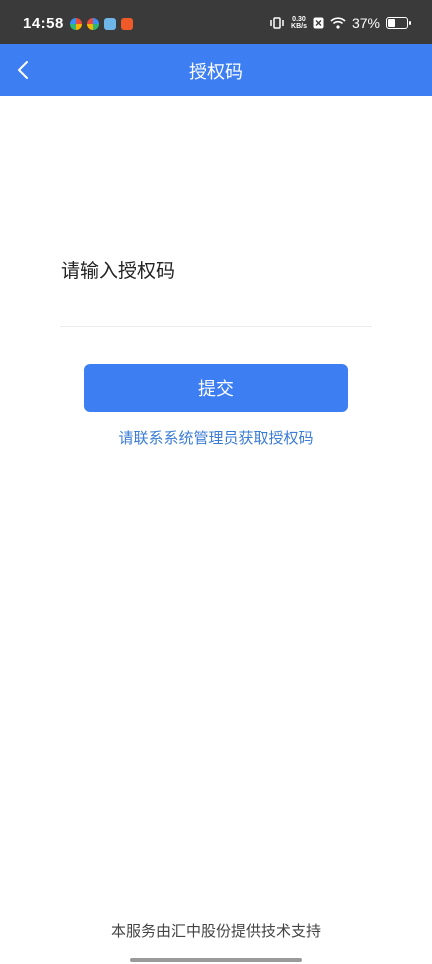 The height and width of the screenshot is (964, 432). Describe the element at coordinates (398, 23) in the screenshot. I see `battery-icon` at that location.